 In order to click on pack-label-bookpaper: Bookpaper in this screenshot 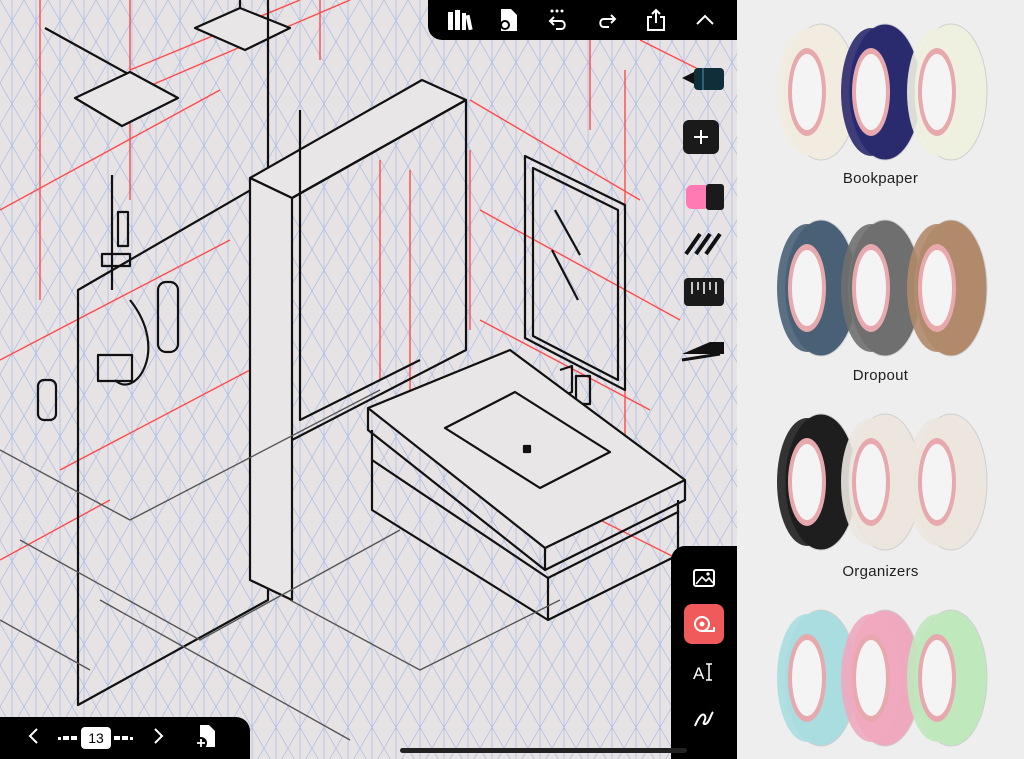, I will do `click(880, 178)`.